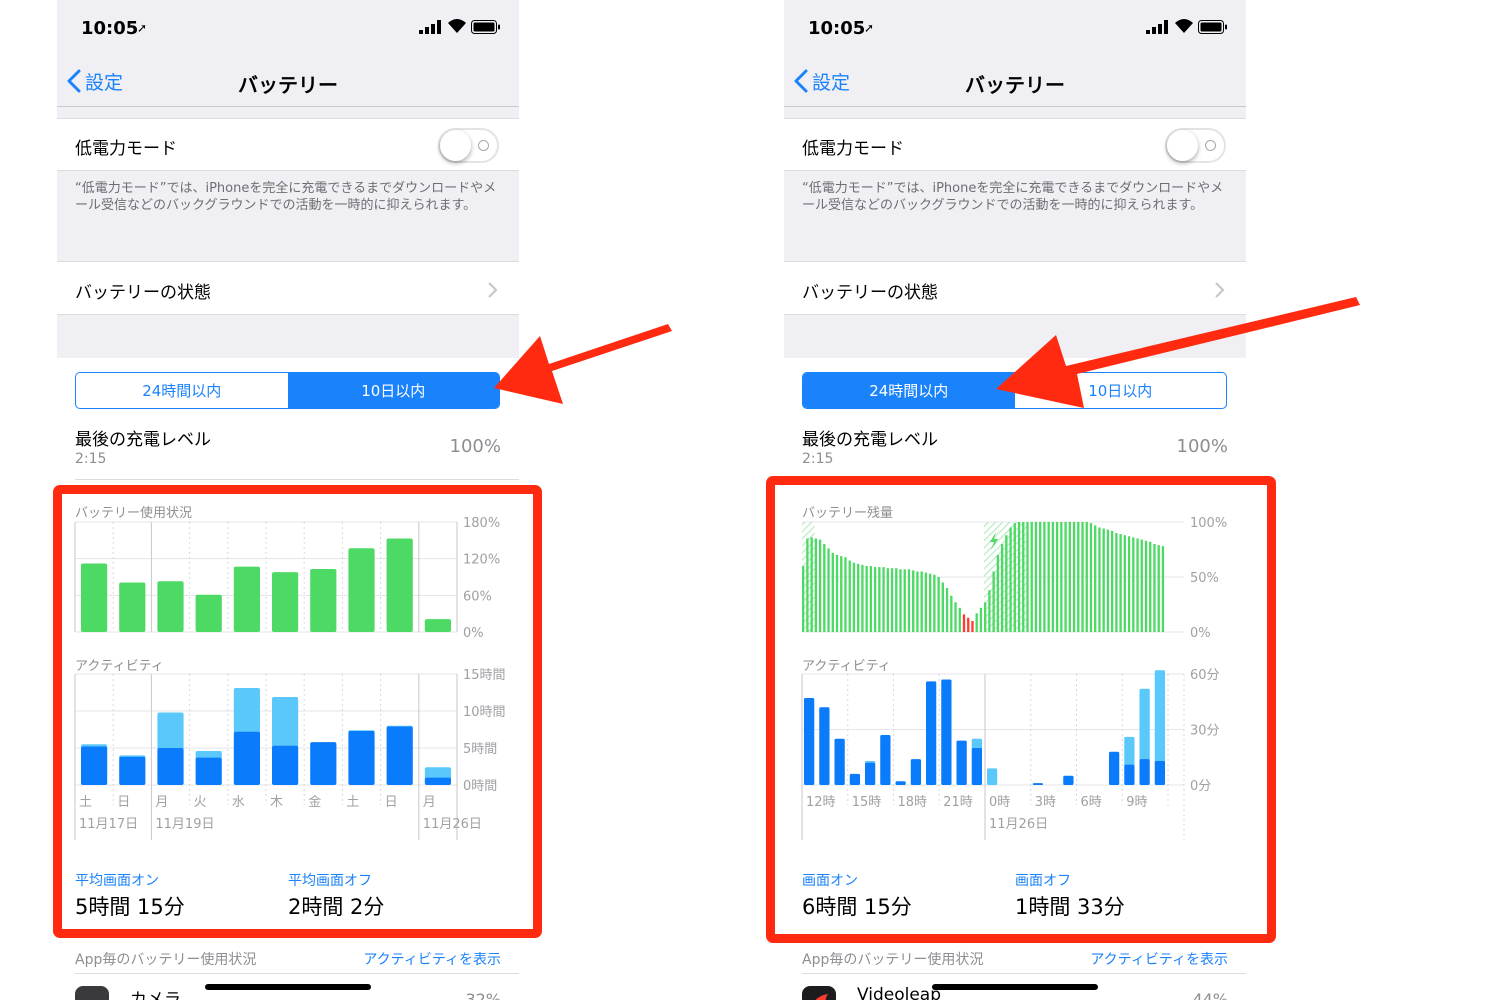  Describe the element at coordinates (314, 802) in the screenshot. I see `x-tick-label: 金` at that location.